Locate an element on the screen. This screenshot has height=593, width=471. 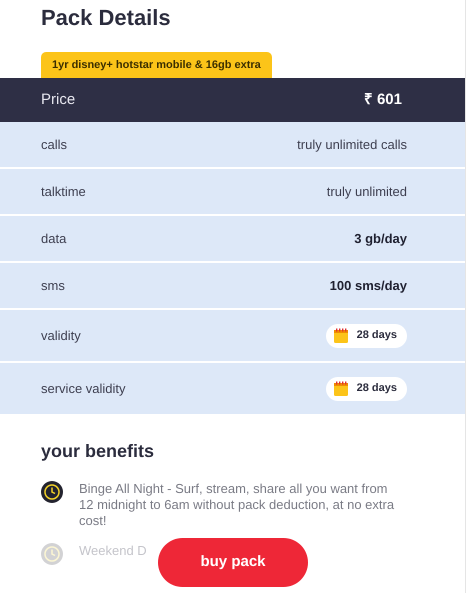
row-label: calls is located at coordinates (54, 145).